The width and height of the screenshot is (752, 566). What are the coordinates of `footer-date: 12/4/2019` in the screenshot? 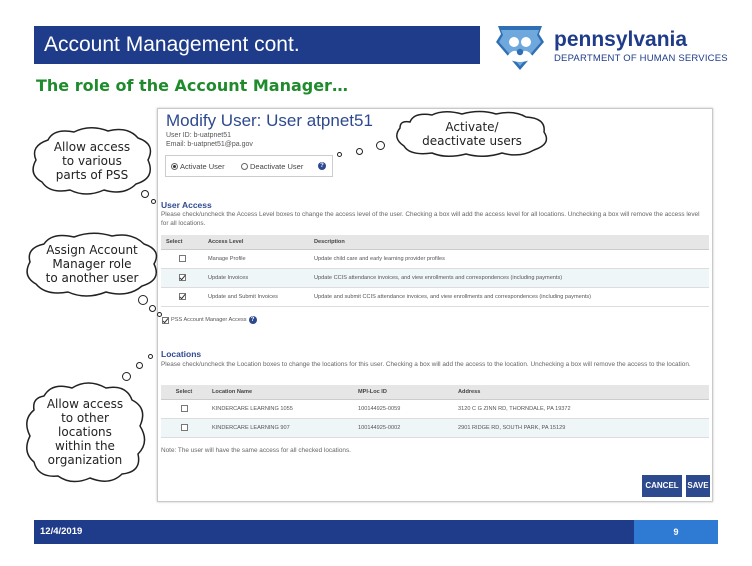 It's located at (61, 531).